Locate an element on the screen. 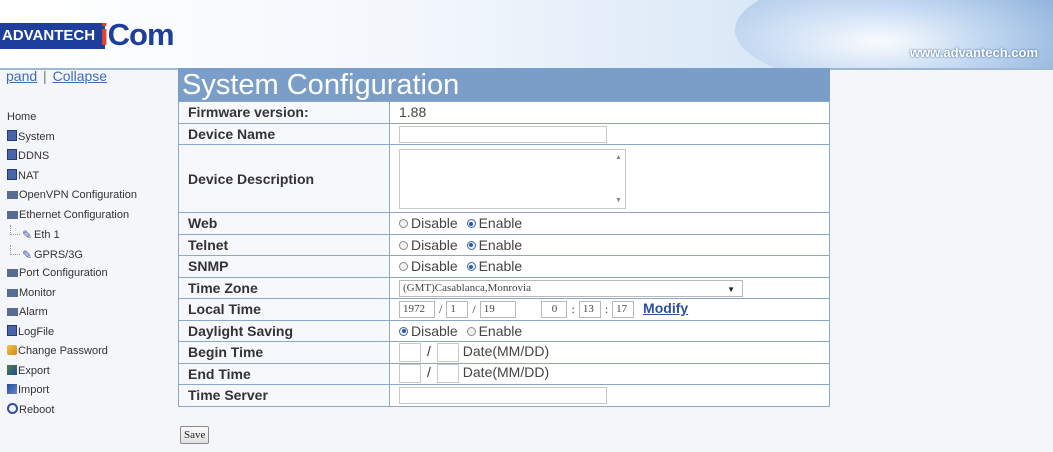  row-web: Web Disable Enable is located at coordinates (504, 223).